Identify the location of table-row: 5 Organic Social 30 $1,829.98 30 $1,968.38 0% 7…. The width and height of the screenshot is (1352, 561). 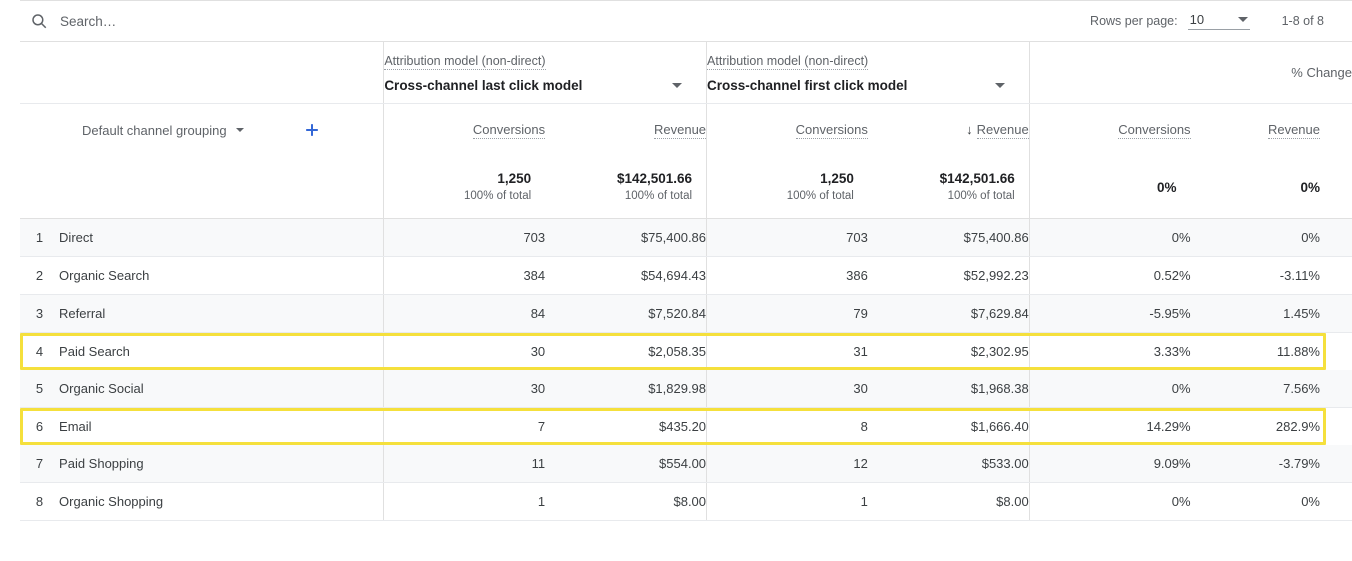
(686, 389).